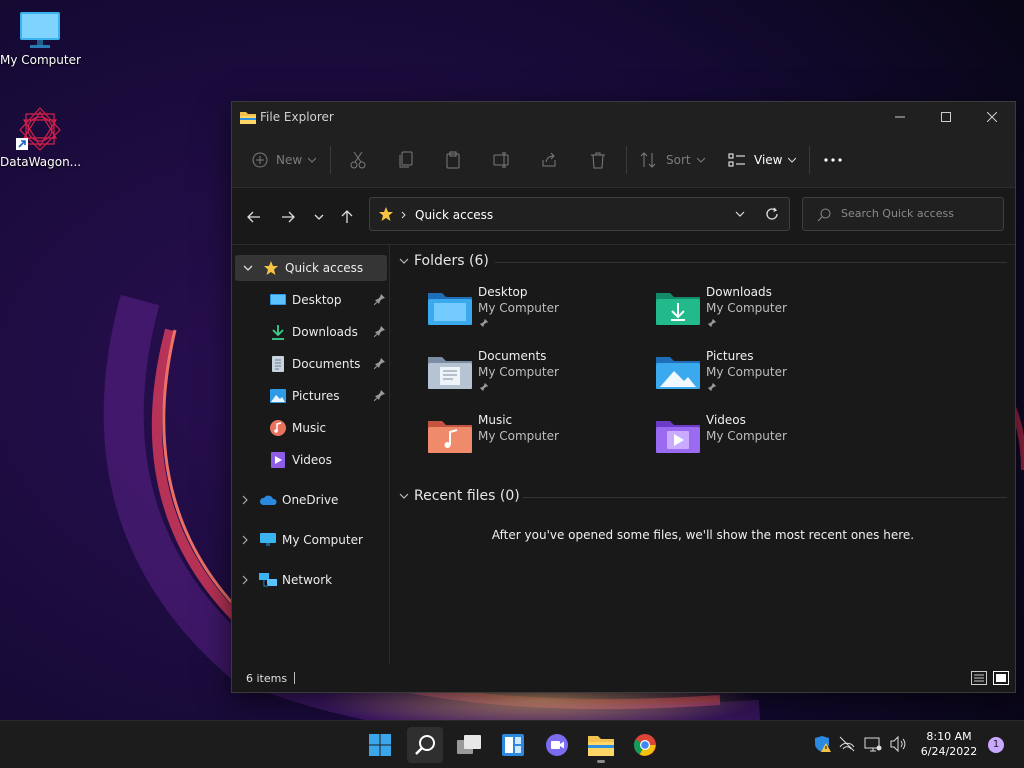 The width and height of the screenshot is (1024, 768). What do you see at coordinates (459, 496) in the screenshot?
I see `recent-files-section-header: Recent files (0)` at bounding box center [459, 496].